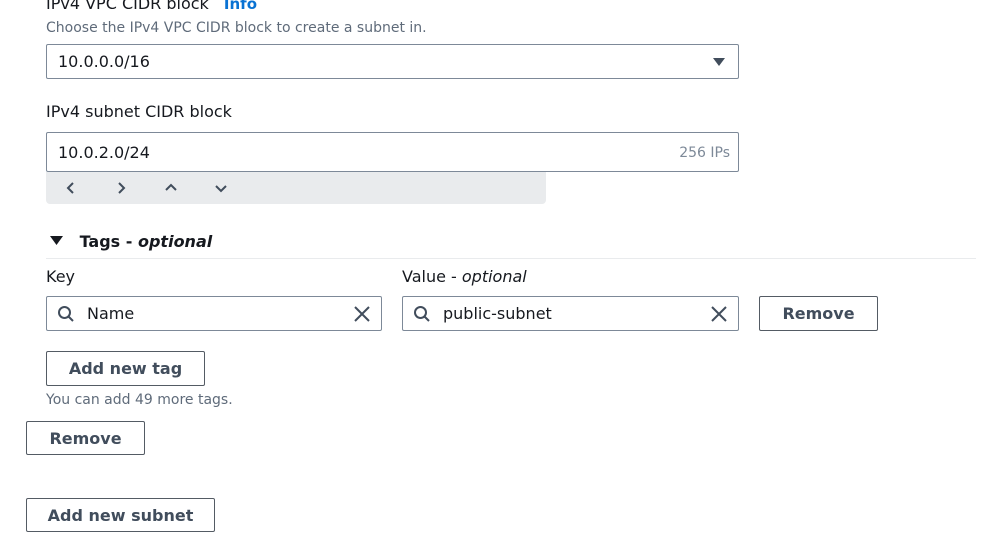 This screenshot has height=551, width=1002. I want to click on subnet-cidr-label: IPv4 subnet CIDR block, so click(139, 111).